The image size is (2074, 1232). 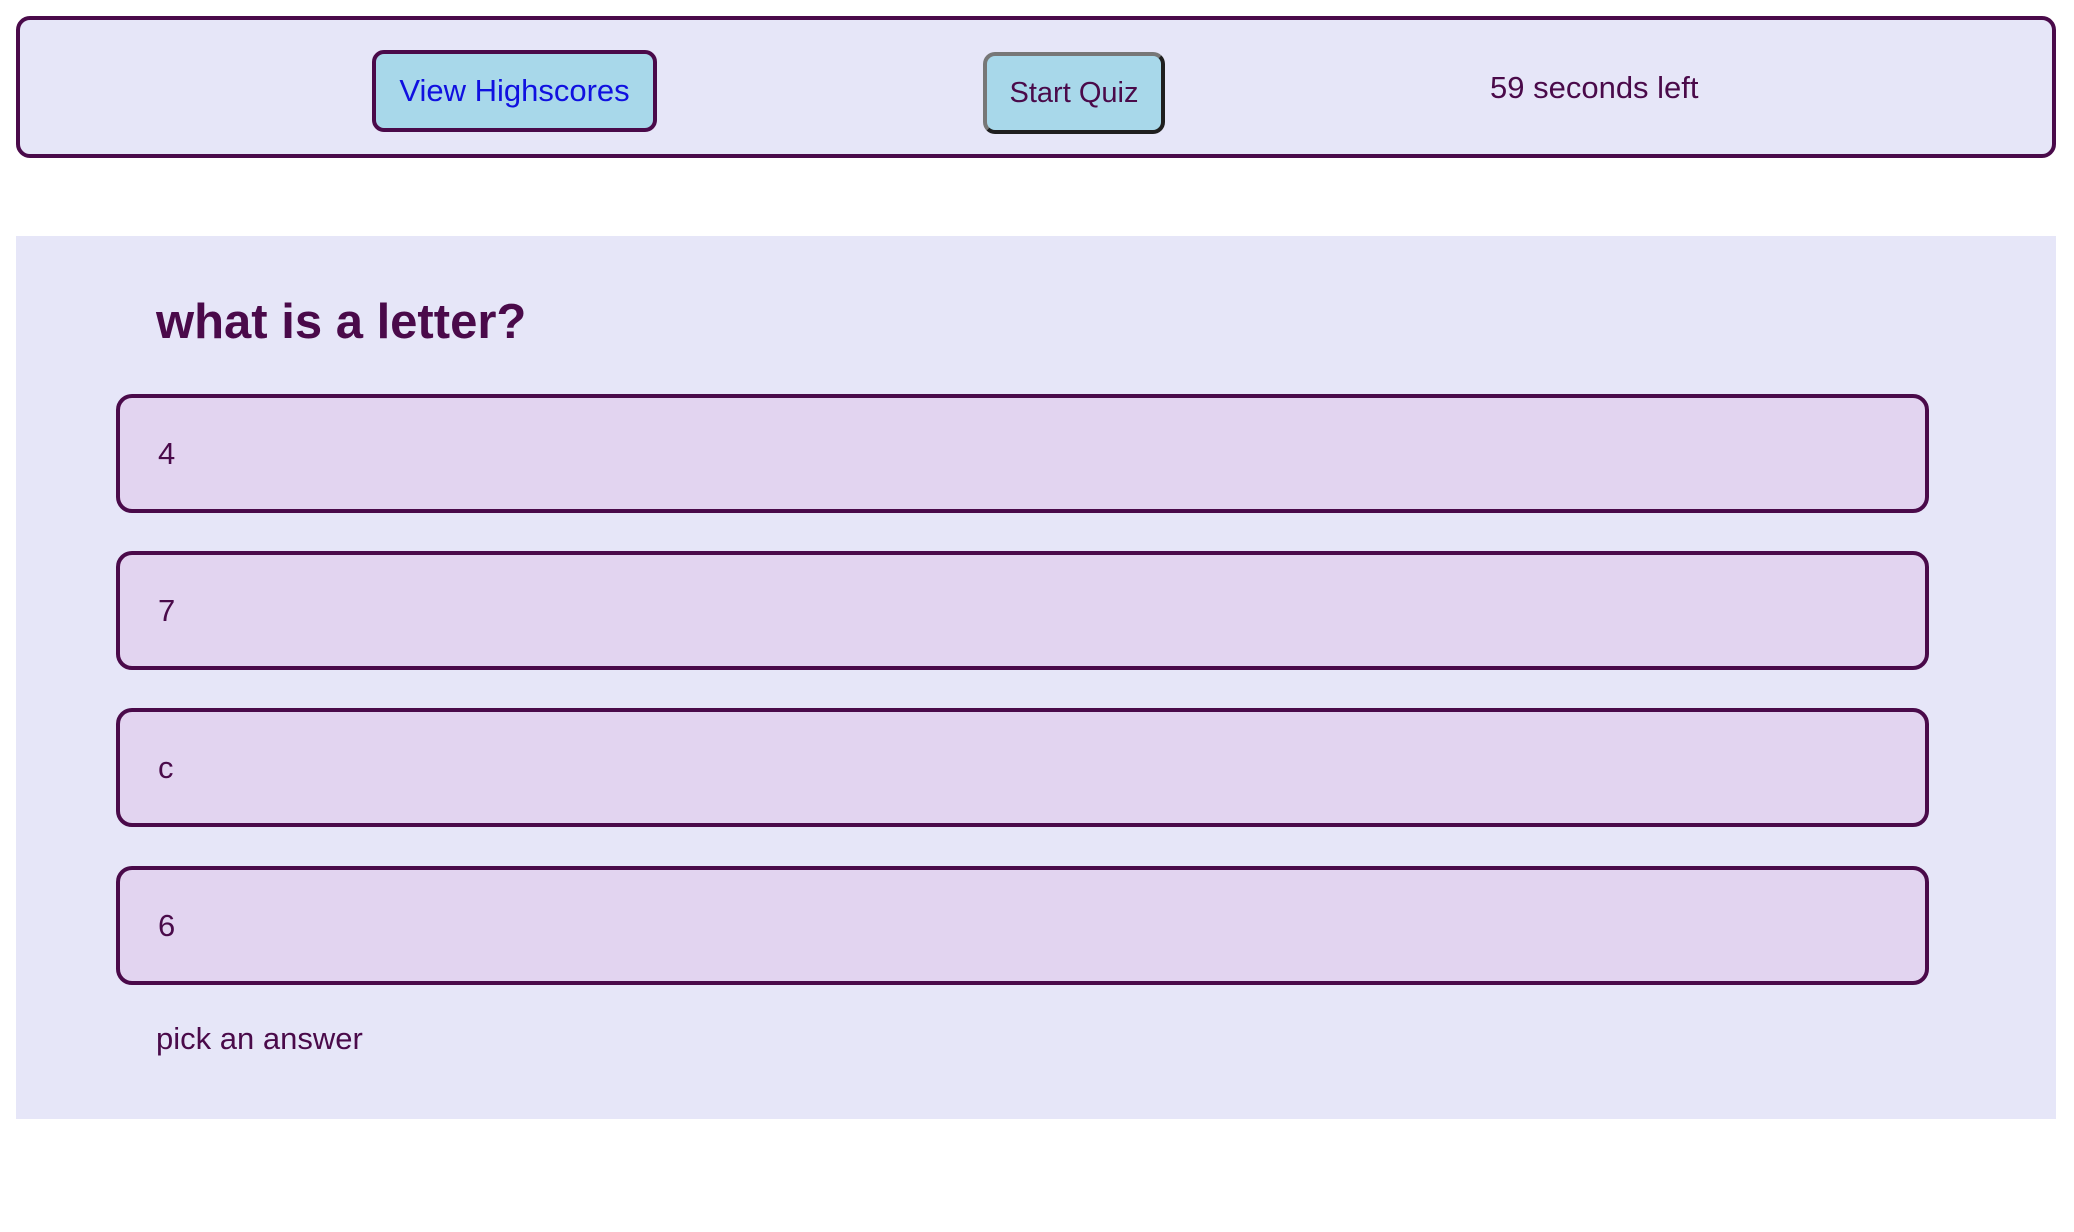 What do you see at coordinates (1074, 93) in the screenshot?
I see `start-quiz-button: Start Quiz` at bounding box center [1074, 93].